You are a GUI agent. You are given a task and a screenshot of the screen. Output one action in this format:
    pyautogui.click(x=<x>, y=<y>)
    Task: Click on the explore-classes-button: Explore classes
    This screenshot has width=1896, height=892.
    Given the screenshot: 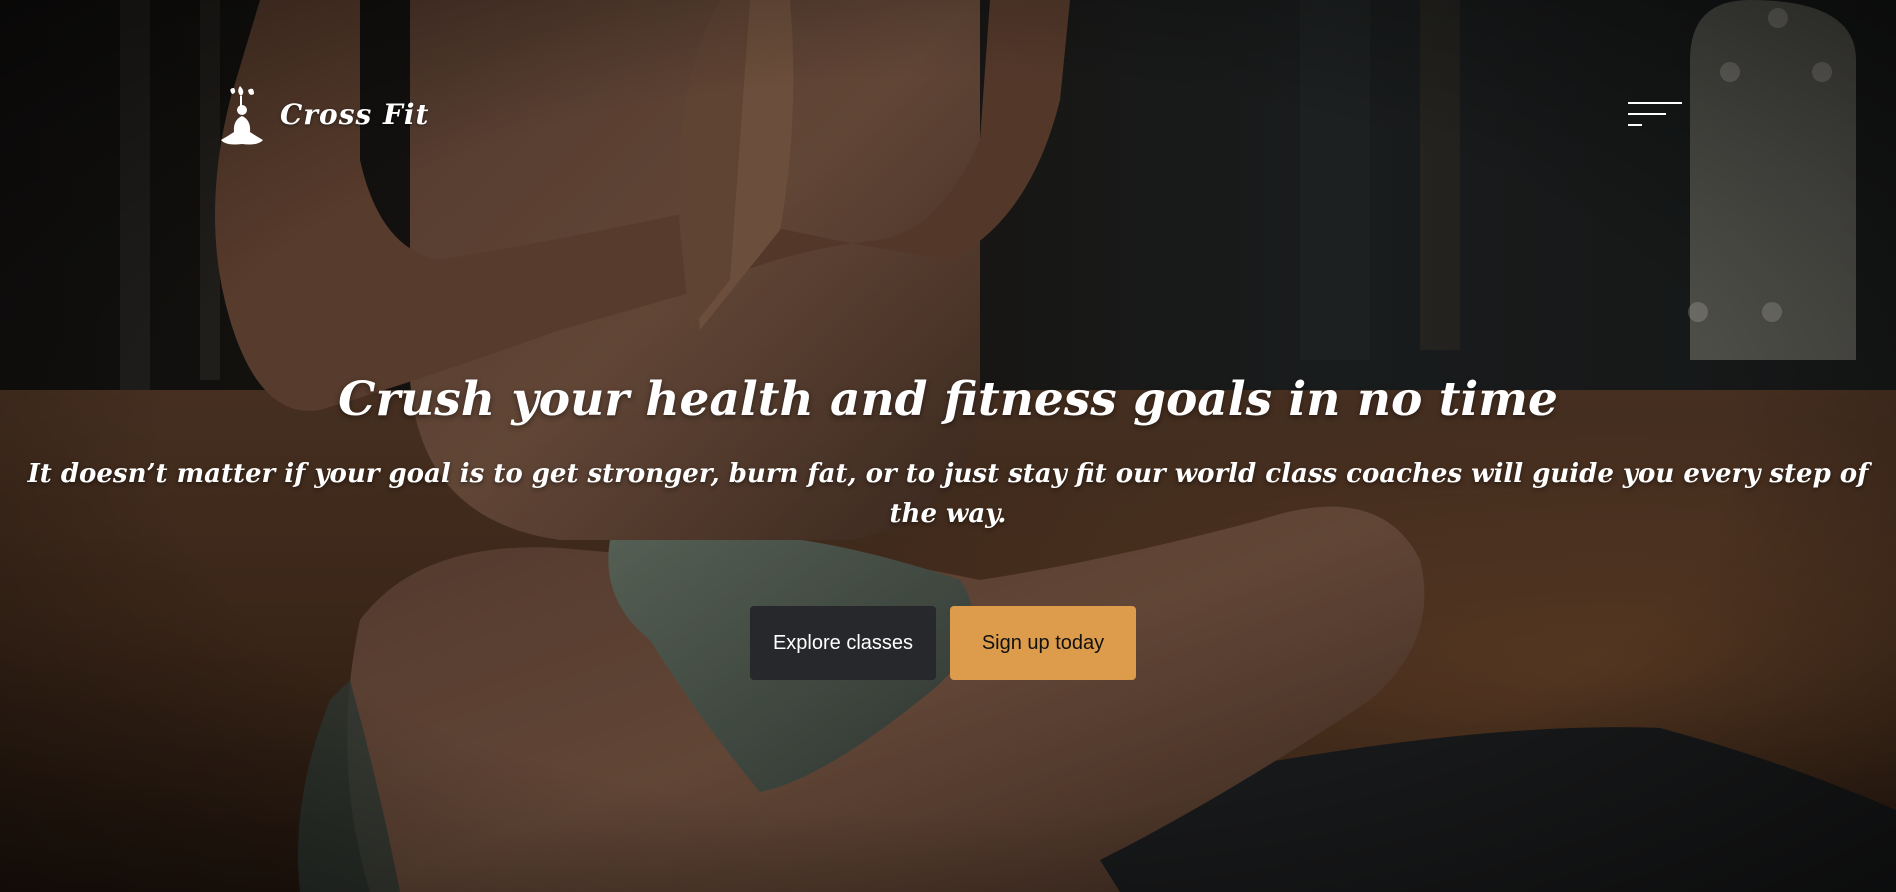 What is the action you would take?
    pyautogui.click(x=843, y=643)
    